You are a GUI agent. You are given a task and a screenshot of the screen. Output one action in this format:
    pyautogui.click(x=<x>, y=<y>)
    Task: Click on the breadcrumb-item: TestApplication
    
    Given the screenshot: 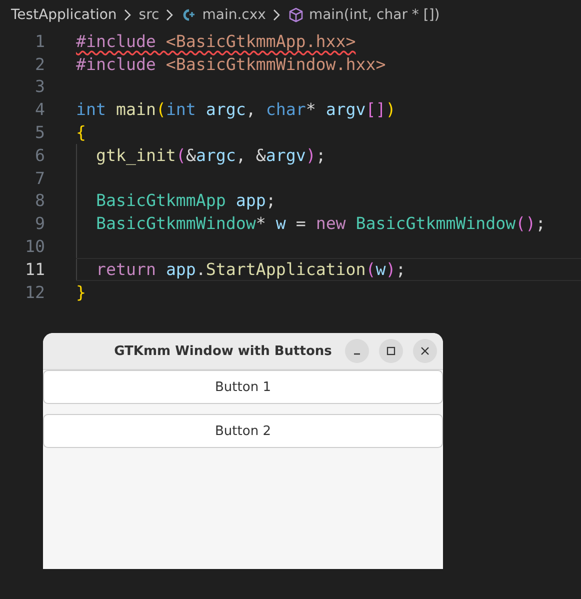 What is the action you would take?
    pyautogui.click(x=64, y=15)
    